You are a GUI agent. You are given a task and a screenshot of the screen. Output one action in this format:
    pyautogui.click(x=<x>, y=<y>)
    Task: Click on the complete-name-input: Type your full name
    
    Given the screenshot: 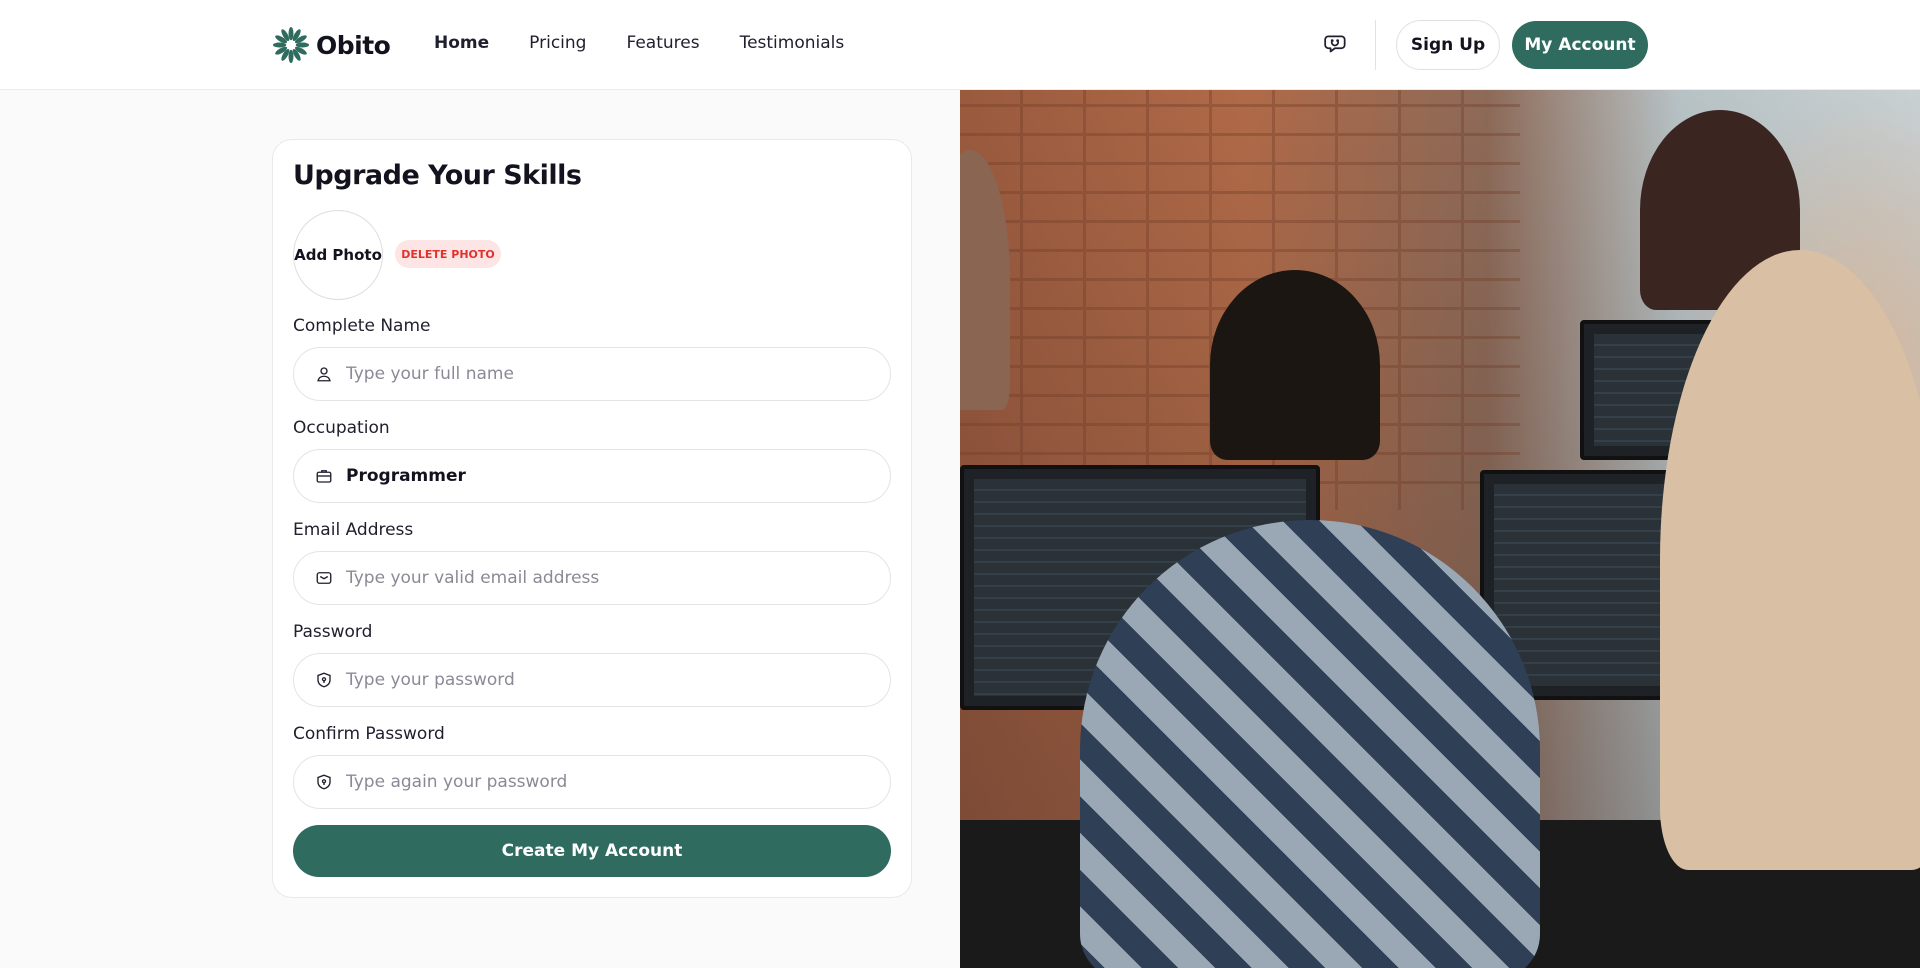 What is the action you would take?
    pyautogui.click(x=430, y=374)
    